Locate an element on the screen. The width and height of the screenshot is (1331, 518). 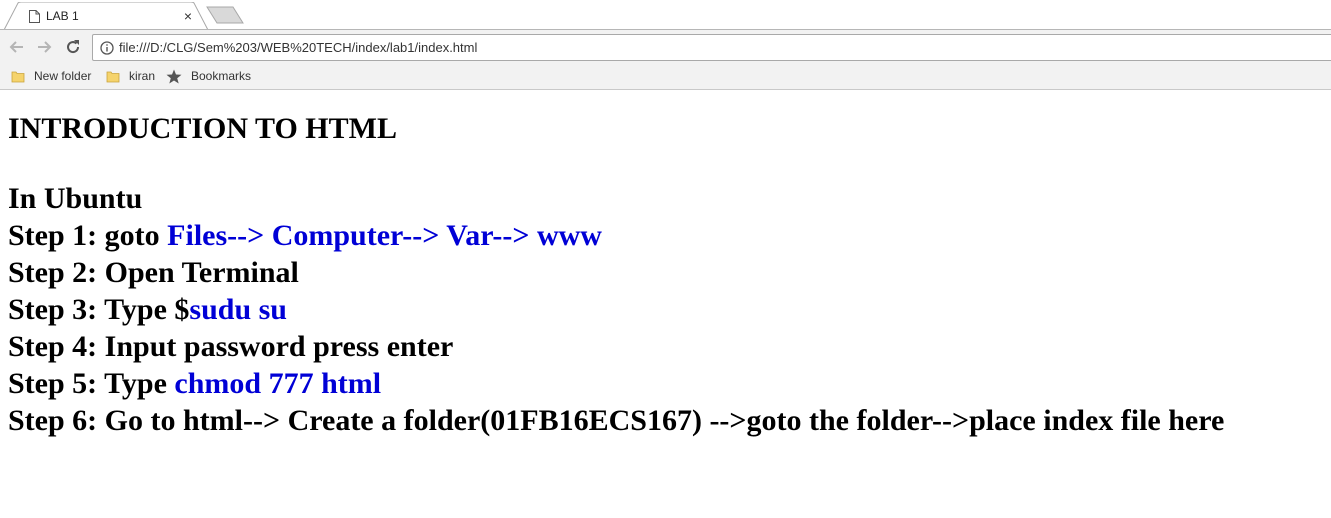
step-text: Step 2: Open Terminal is located at coordinates (153, 272).